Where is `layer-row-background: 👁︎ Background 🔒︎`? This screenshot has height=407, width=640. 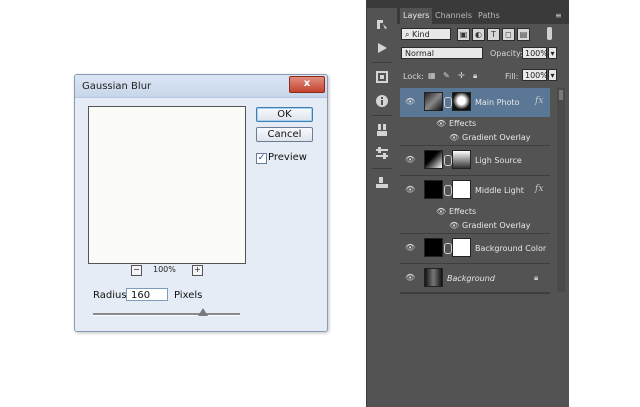
layer-row-background: 👁︎ Background 🔒︎ is located at coordinates (475, 279).